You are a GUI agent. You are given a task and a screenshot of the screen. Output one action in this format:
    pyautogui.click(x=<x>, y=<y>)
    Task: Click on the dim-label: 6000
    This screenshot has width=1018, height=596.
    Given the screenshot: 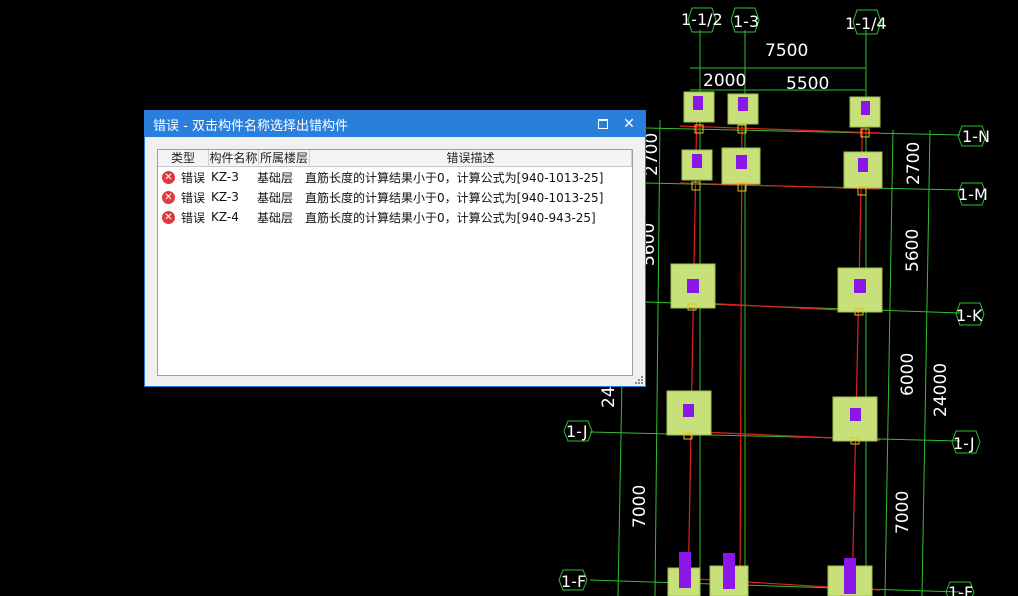 What is the action you would take?
    pyautogui.click(x=908, y=374)
    